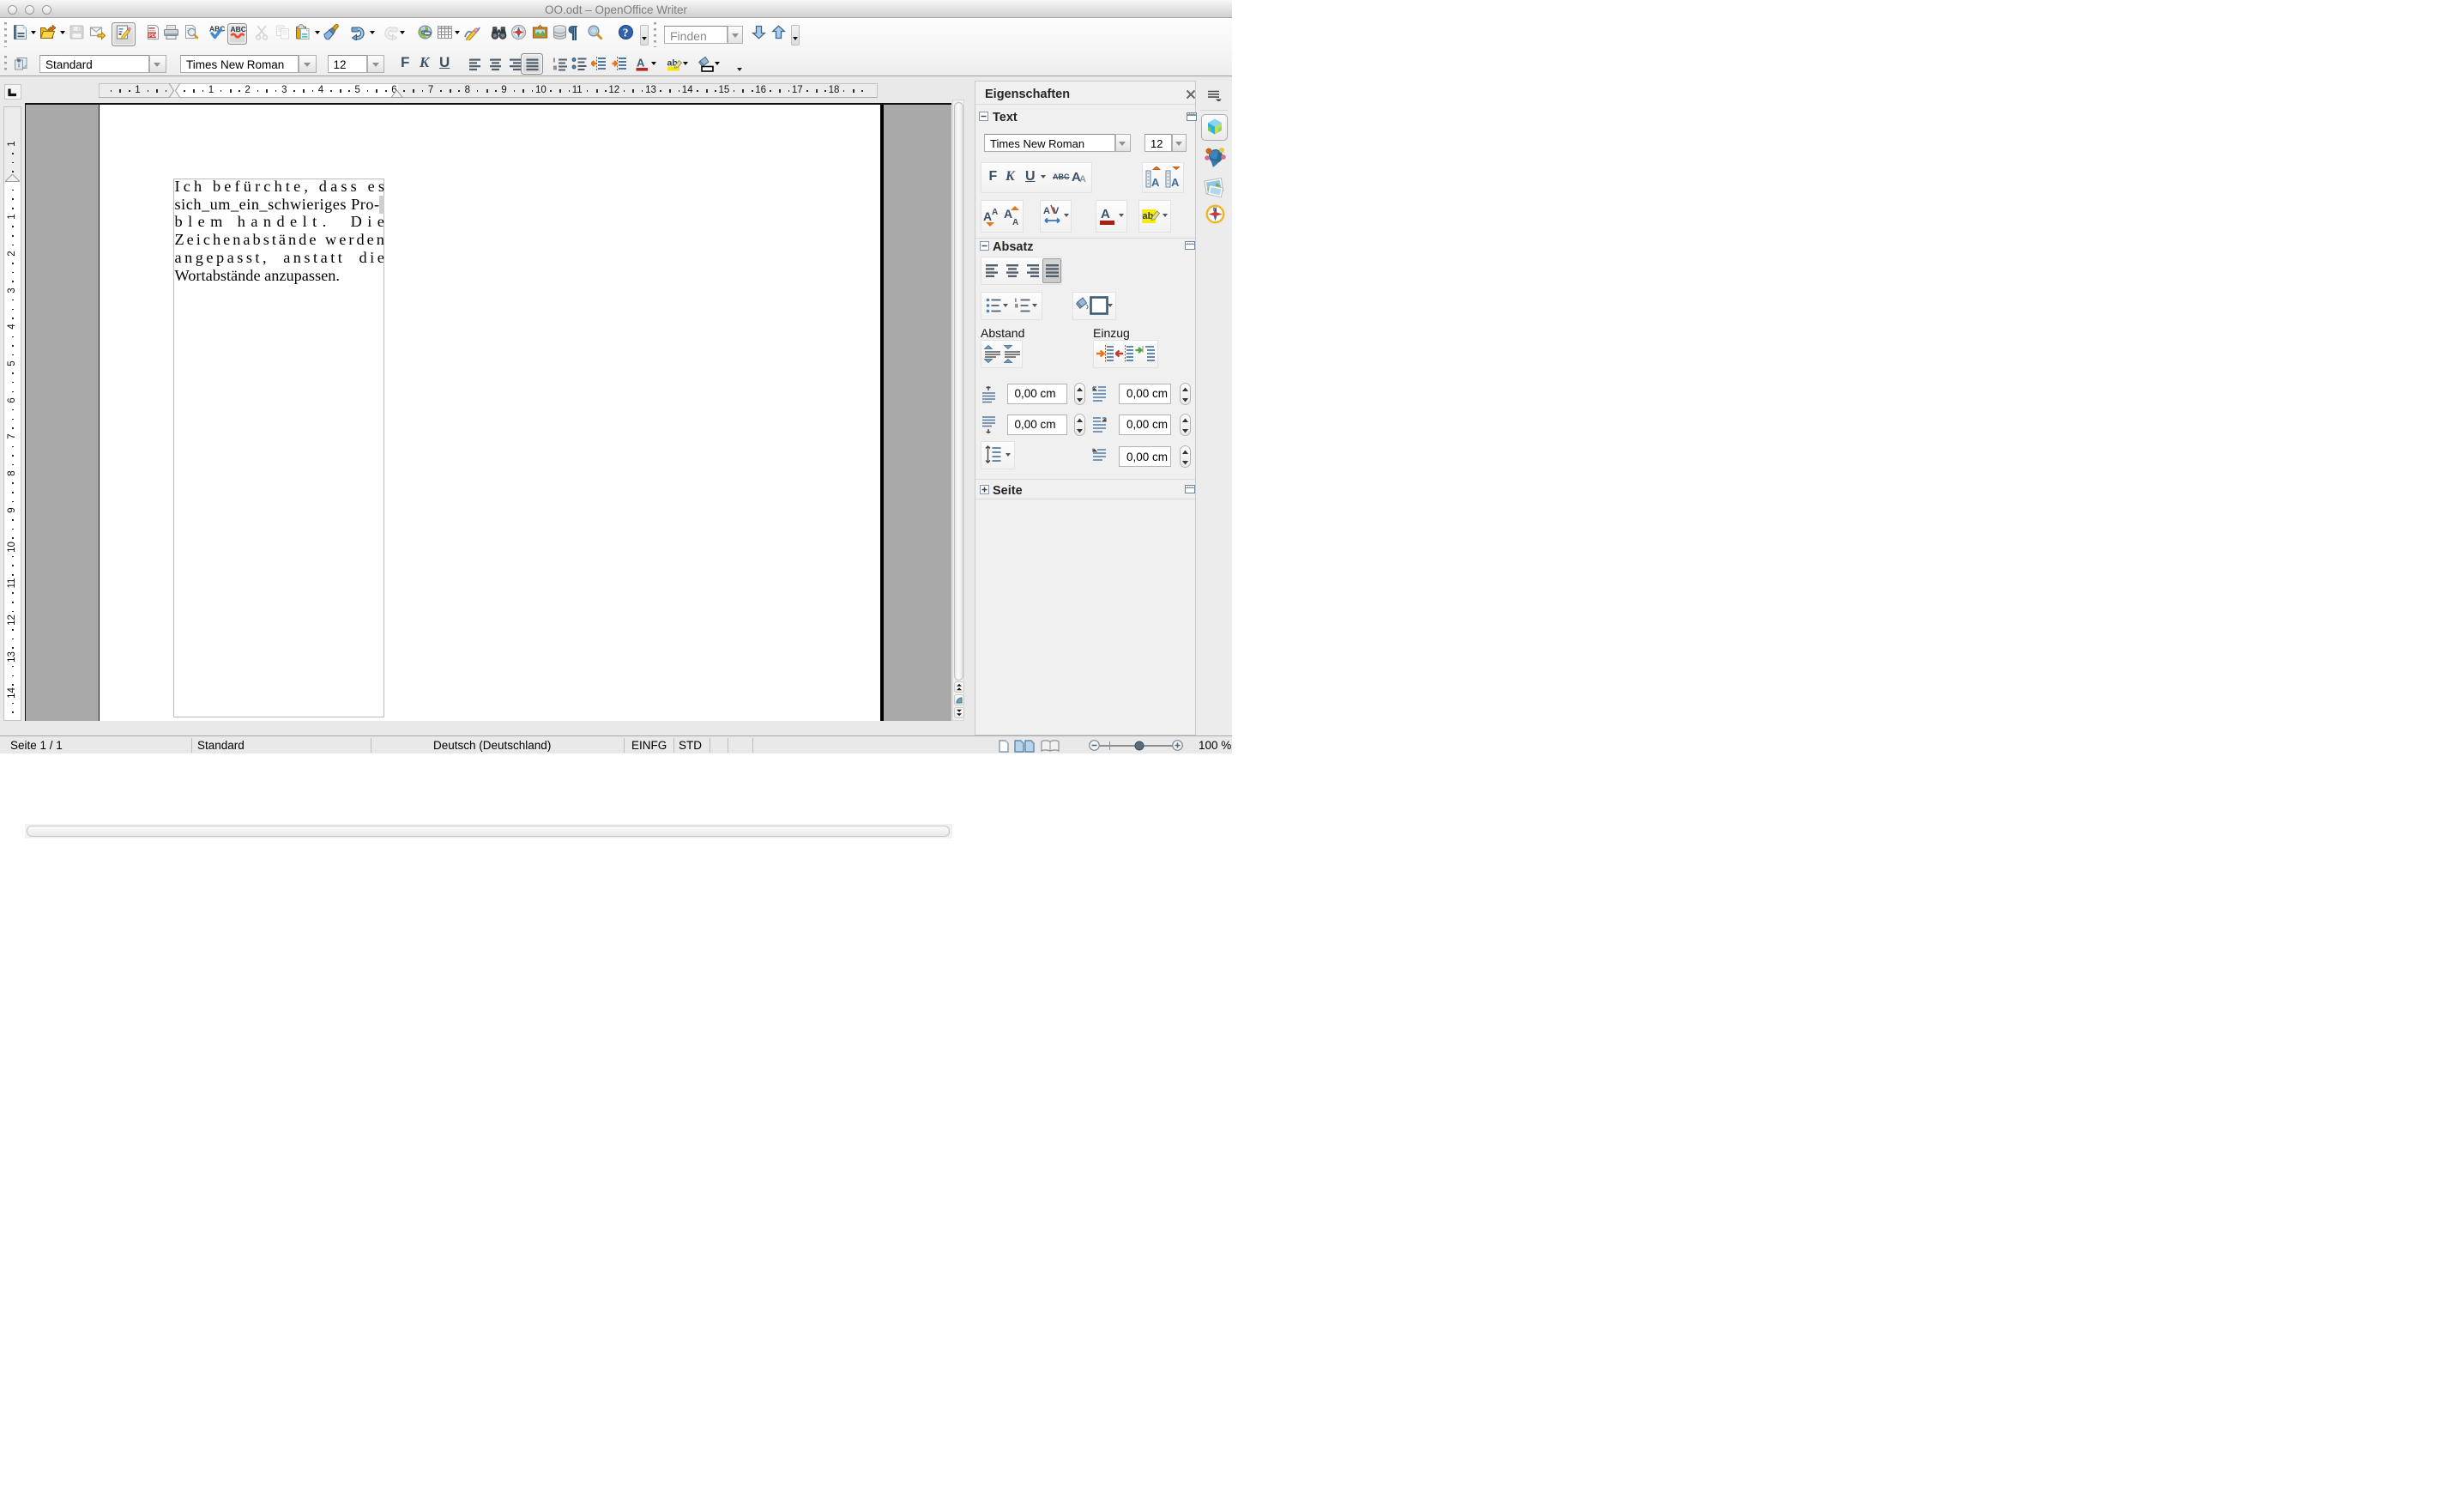 The height and width of the screenshot is (1507, 2464). Describe the element at coordinates (153, 35) in the screenshot. I see `svg-text: PDF` at that location.